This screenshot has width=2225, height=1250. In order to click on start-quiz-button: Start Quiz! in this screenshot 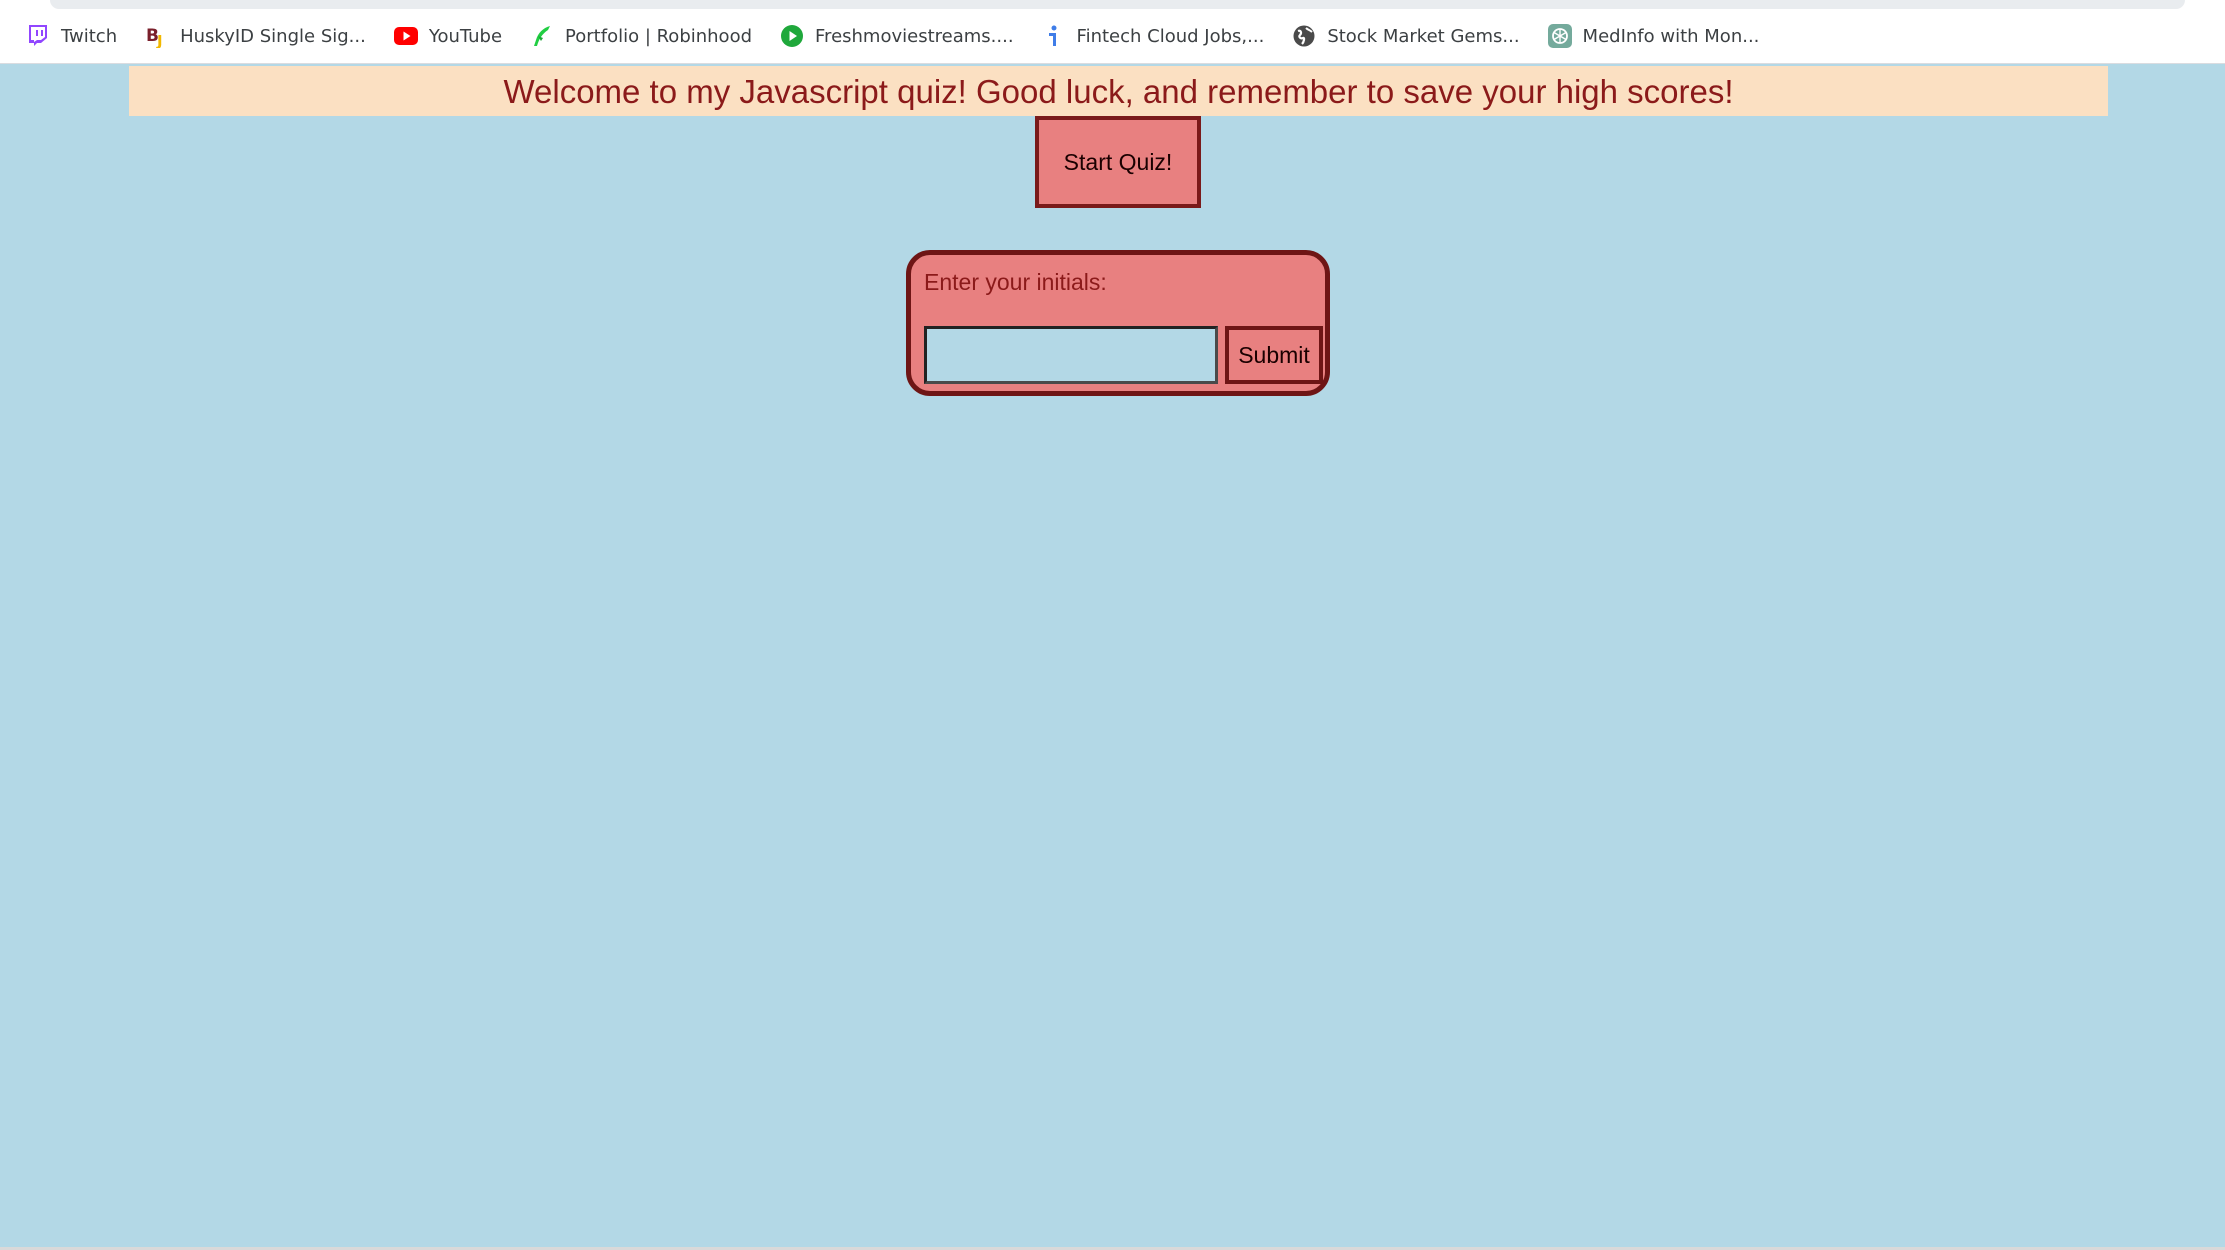, I will do `click(1118, 162)`.